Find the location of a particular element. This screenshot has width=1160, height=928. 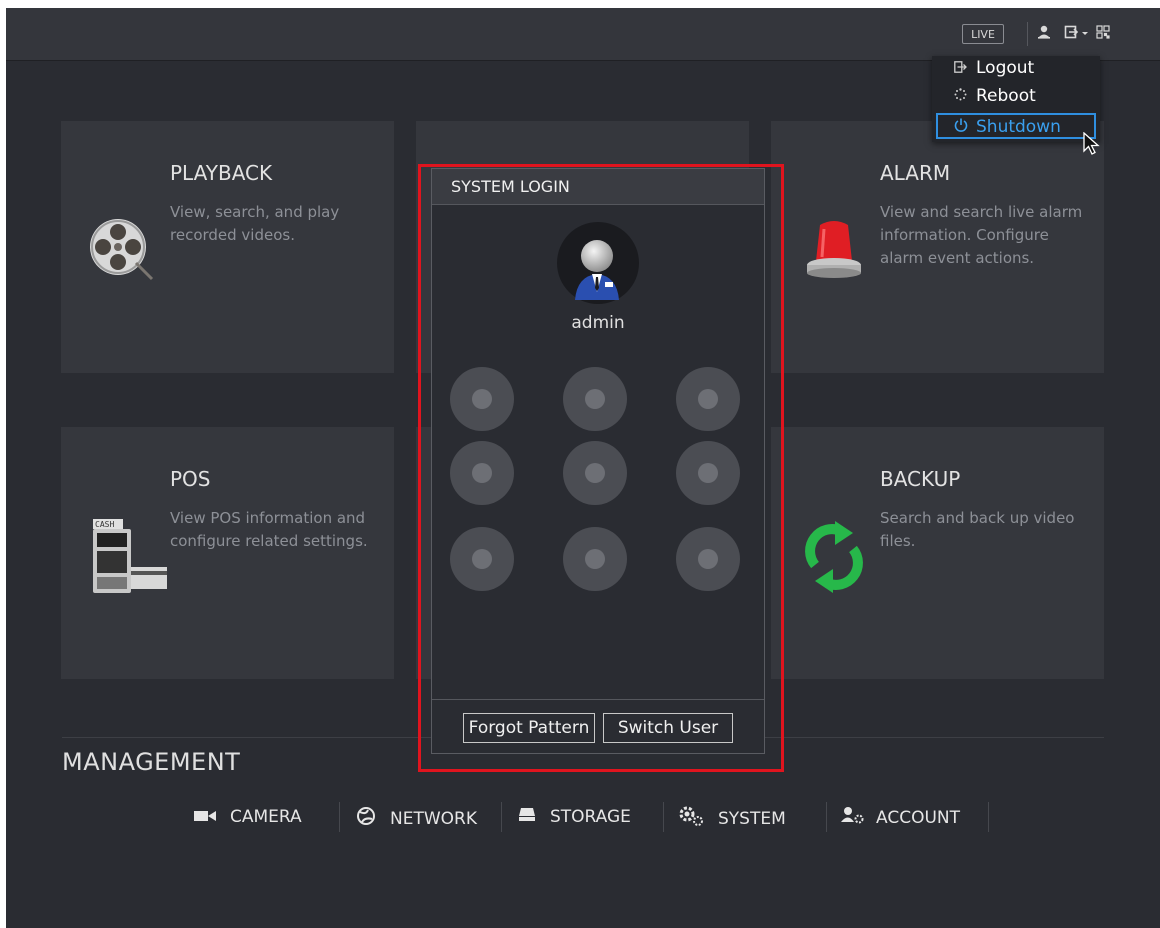

management-label: NETWORK is located at coordinates (433, 819).